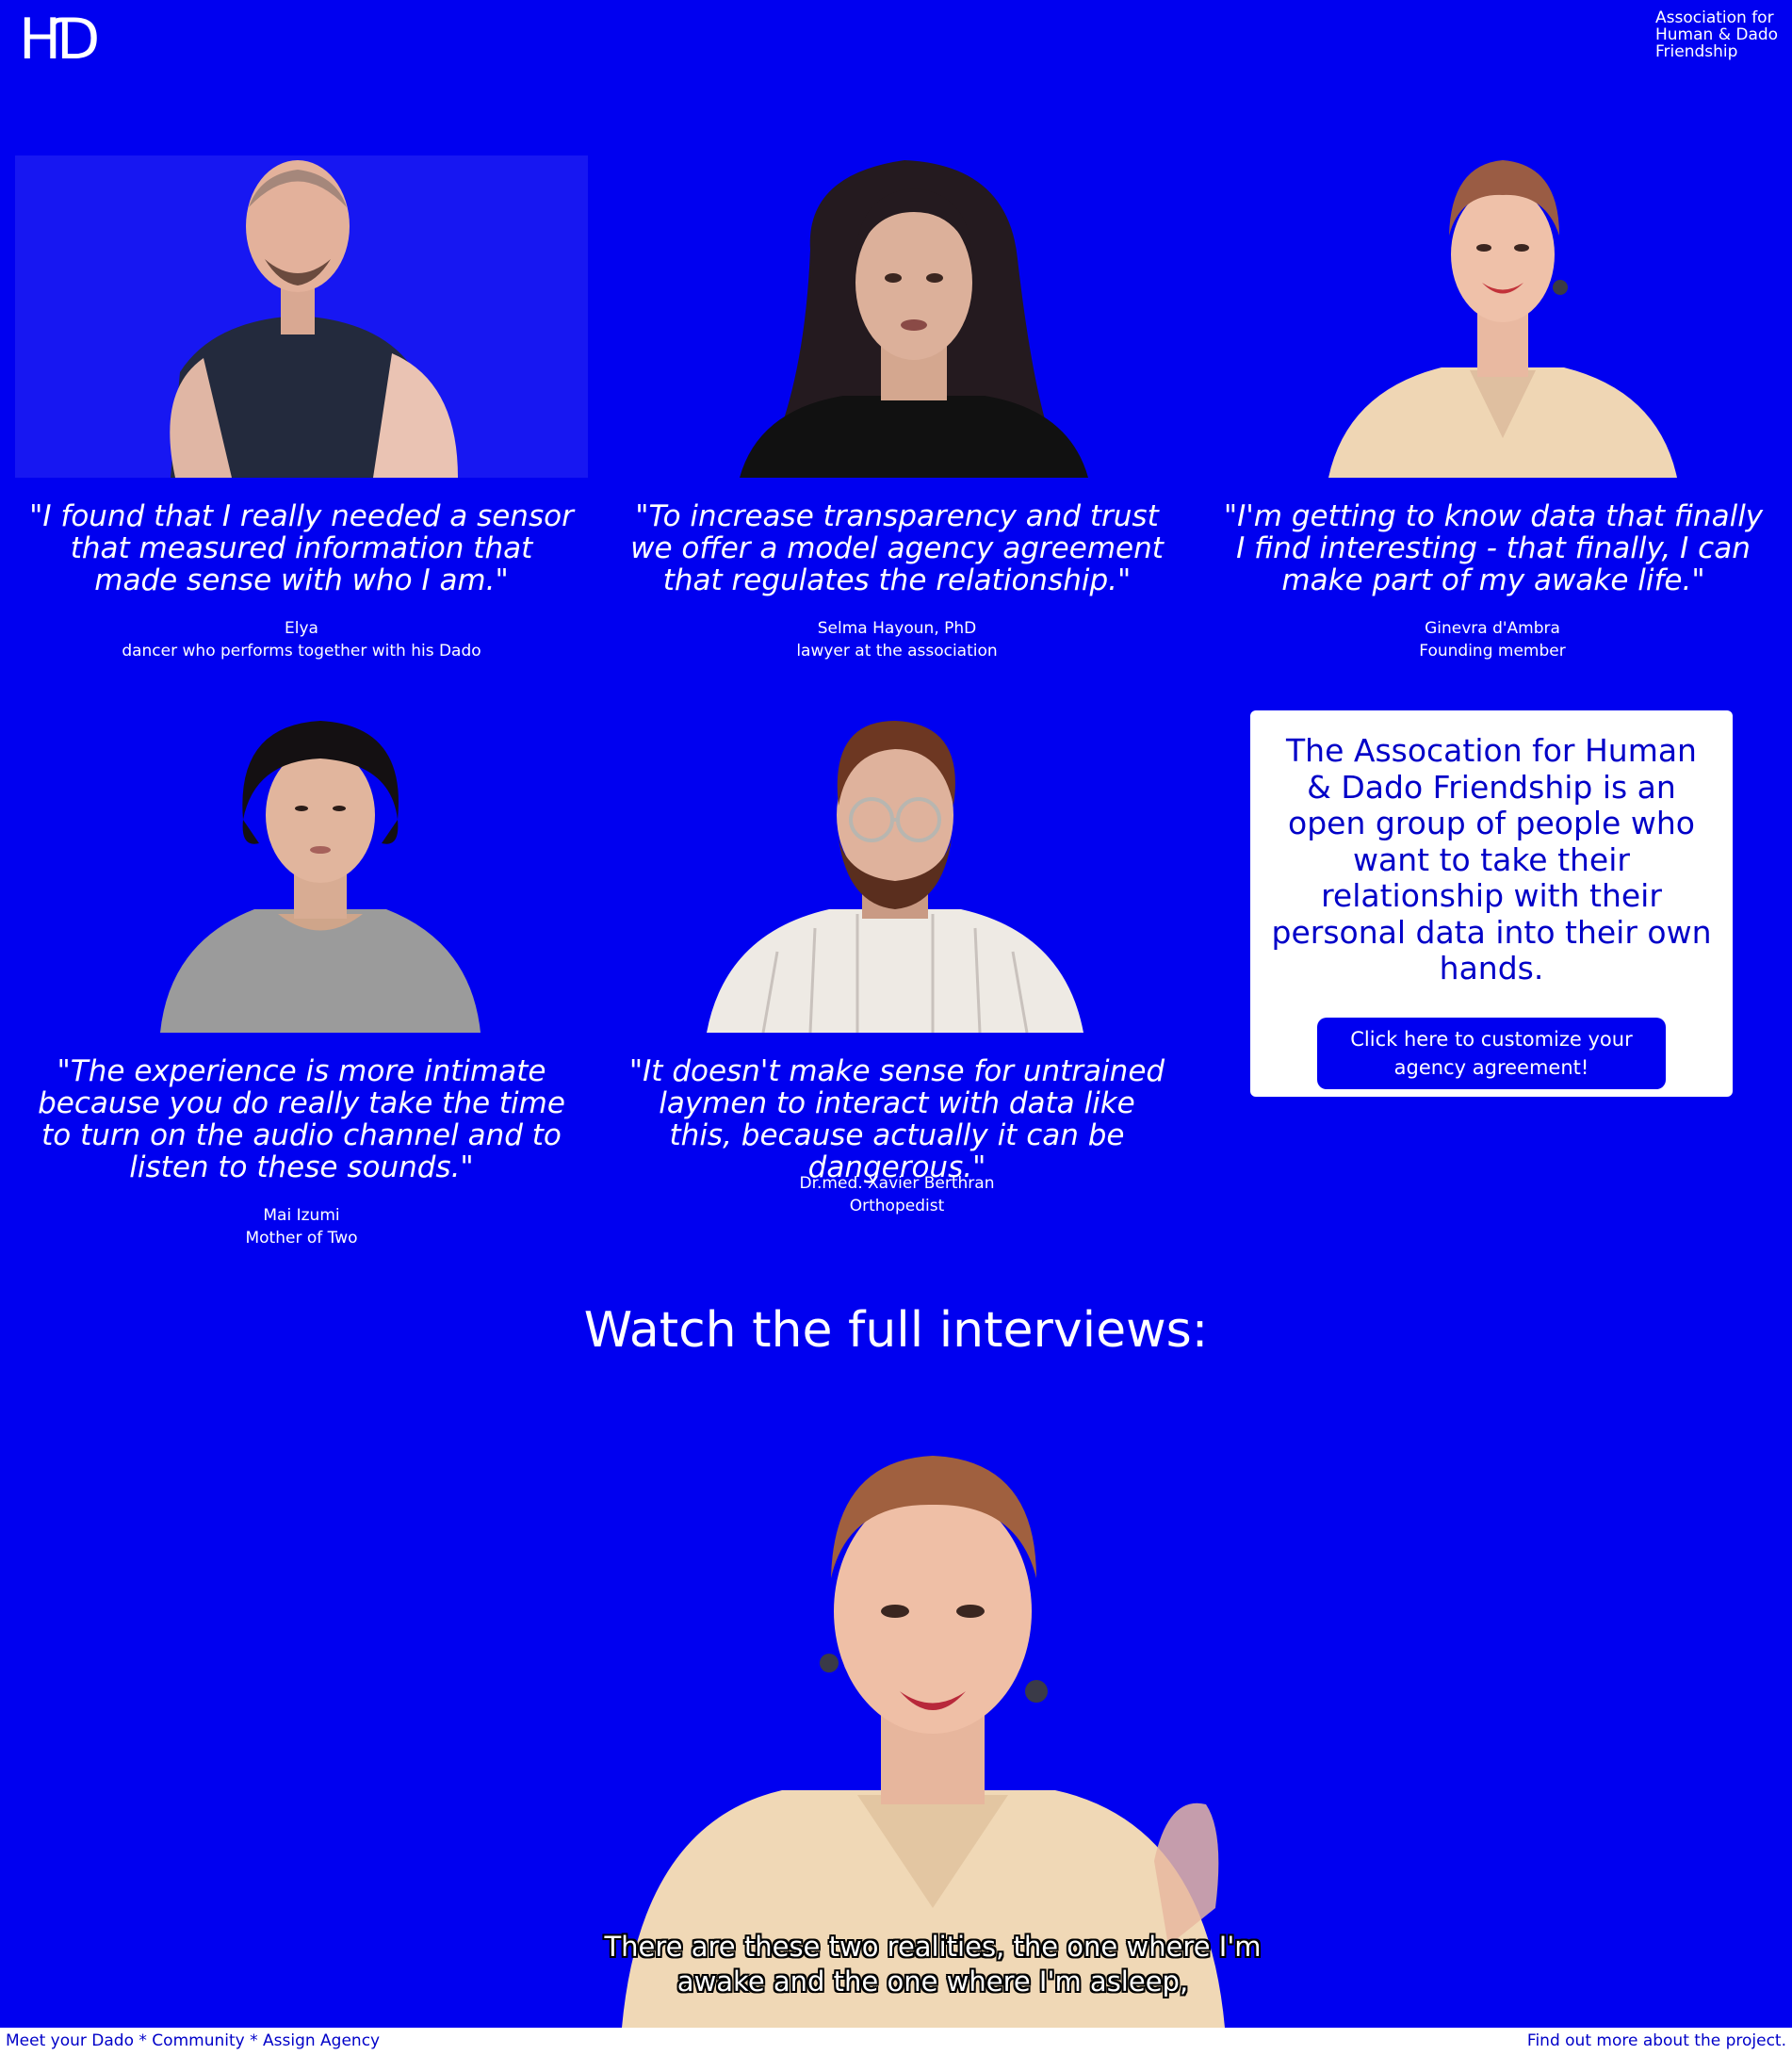  Describe the element at coordinates (897, 628) in the screenshot. I see `testimonial-name: Selma Hayoun, PhD` at that location.